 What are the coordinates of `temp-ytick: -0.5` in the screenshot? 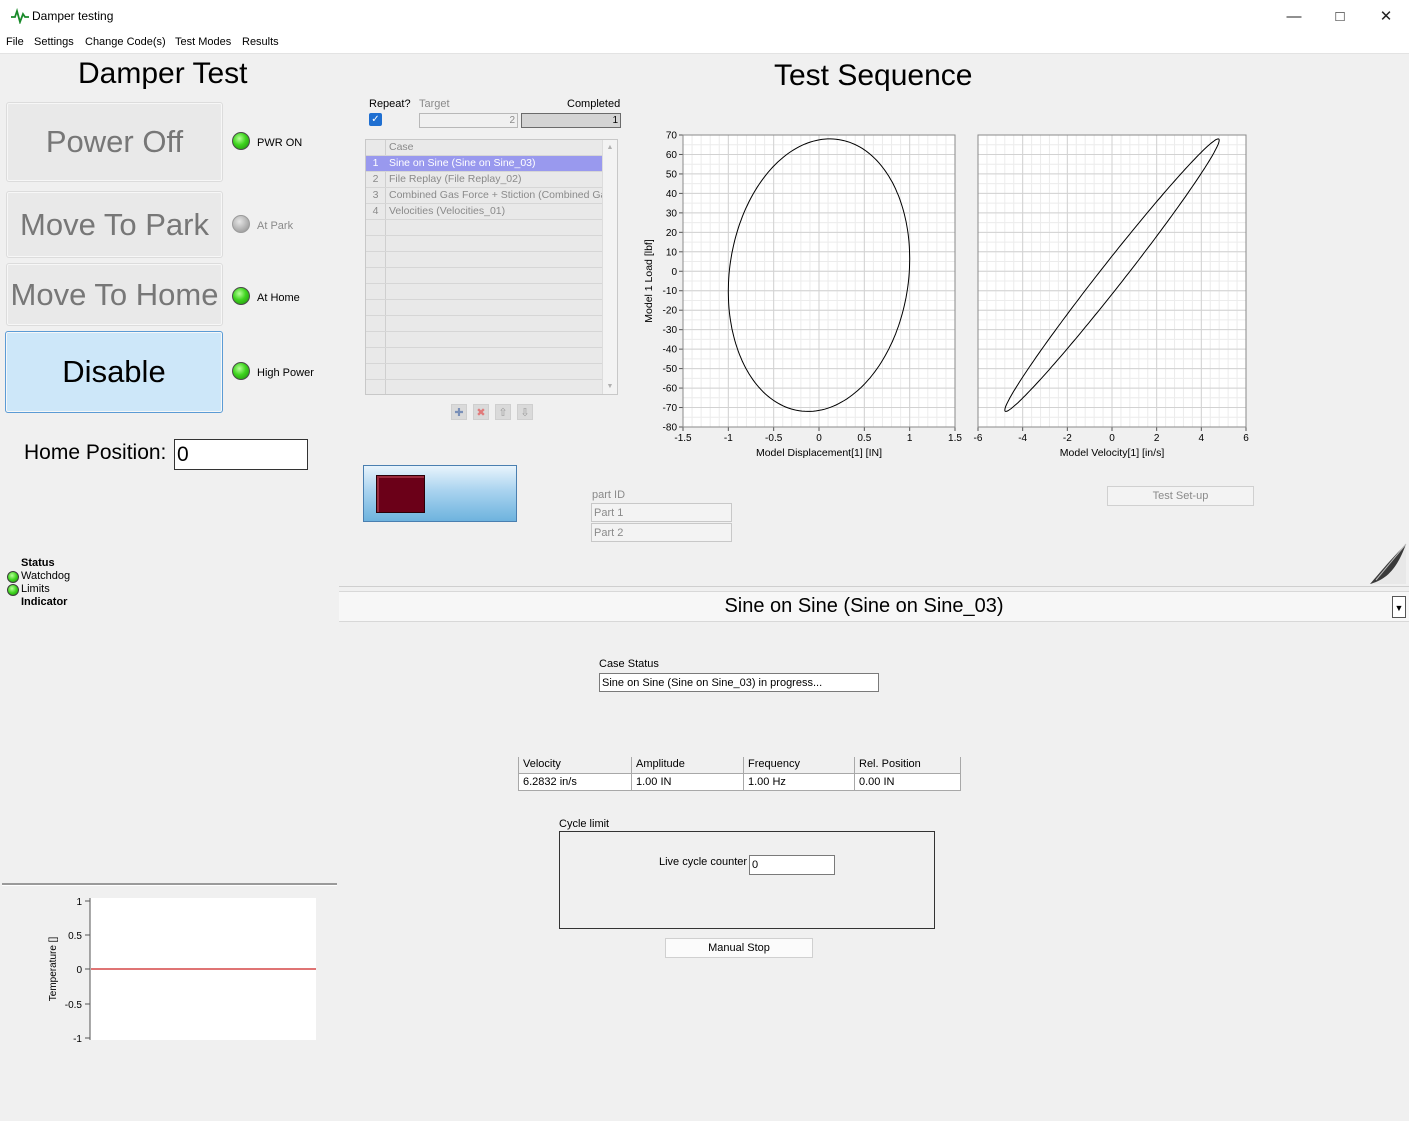 It's located at (74, 1005).